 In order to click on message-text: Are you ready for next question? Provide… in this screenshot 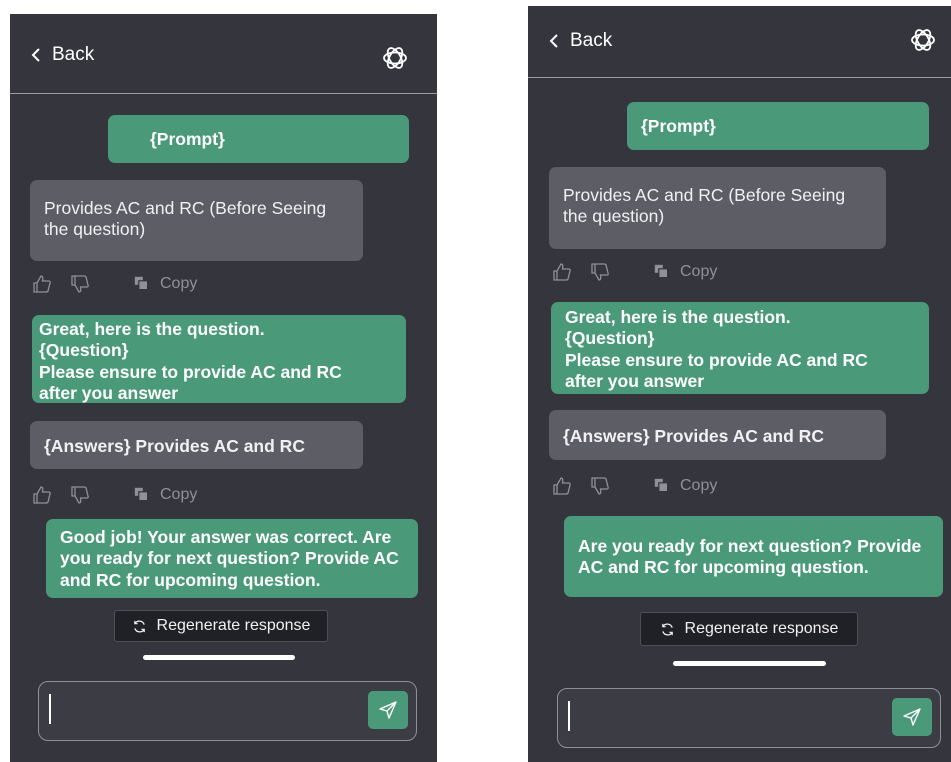, I will do `click(750, 557)`.